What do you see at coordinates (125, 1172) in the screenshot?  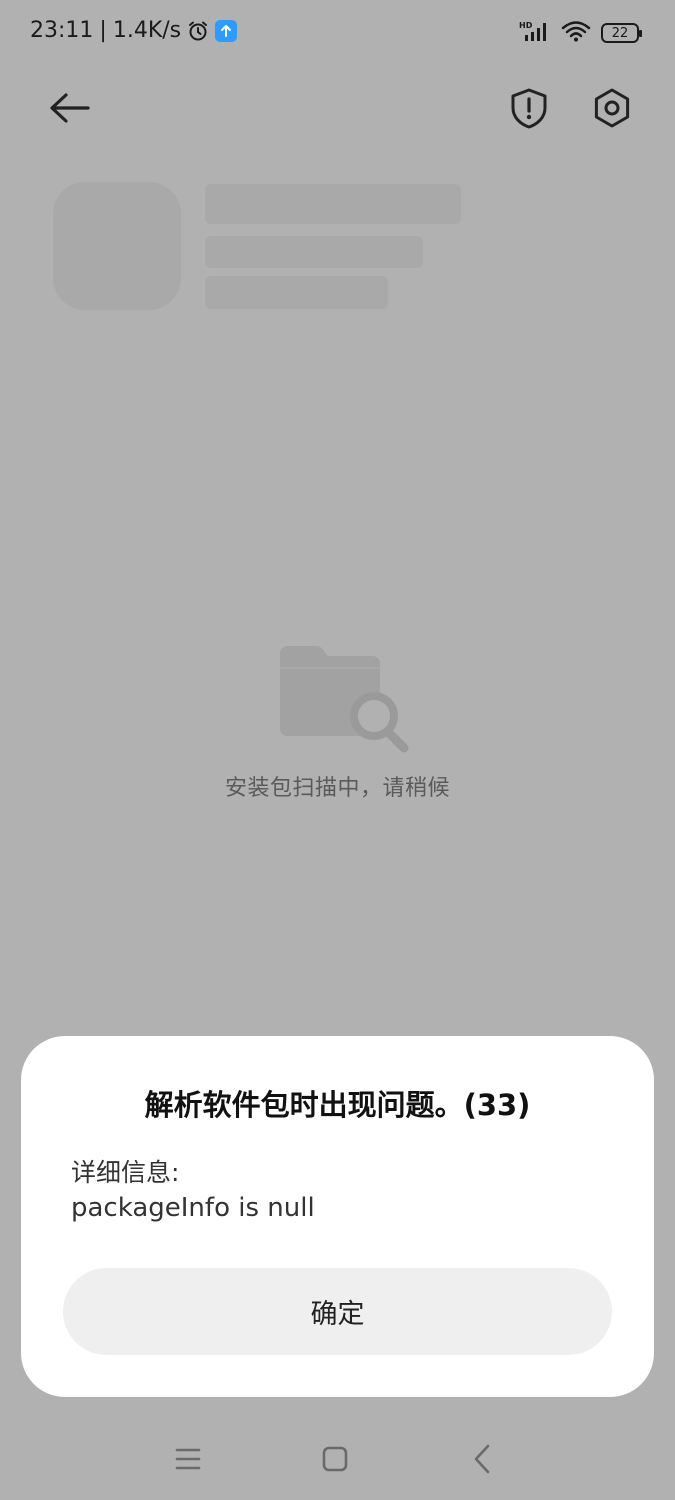 I see `dialog-detail-label: 详细信息:` at bounding box center [125, 1172].